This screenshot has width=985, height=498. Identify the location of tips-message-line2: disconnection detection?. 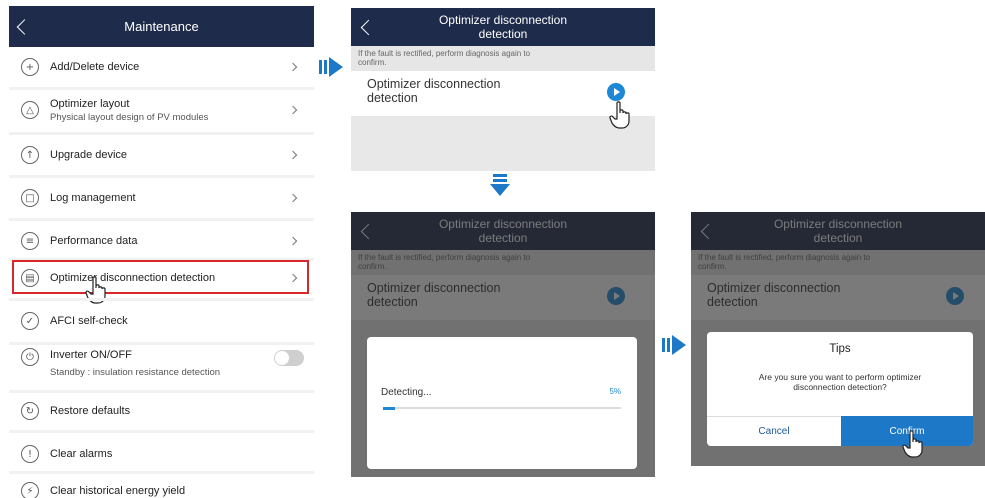
(840, 387).